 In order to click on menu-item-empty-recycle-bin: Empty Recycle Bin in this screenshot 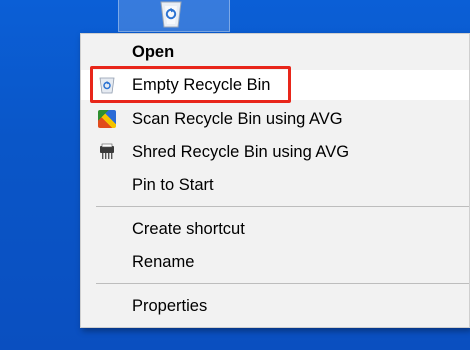, I will do `click(275, 85)`.